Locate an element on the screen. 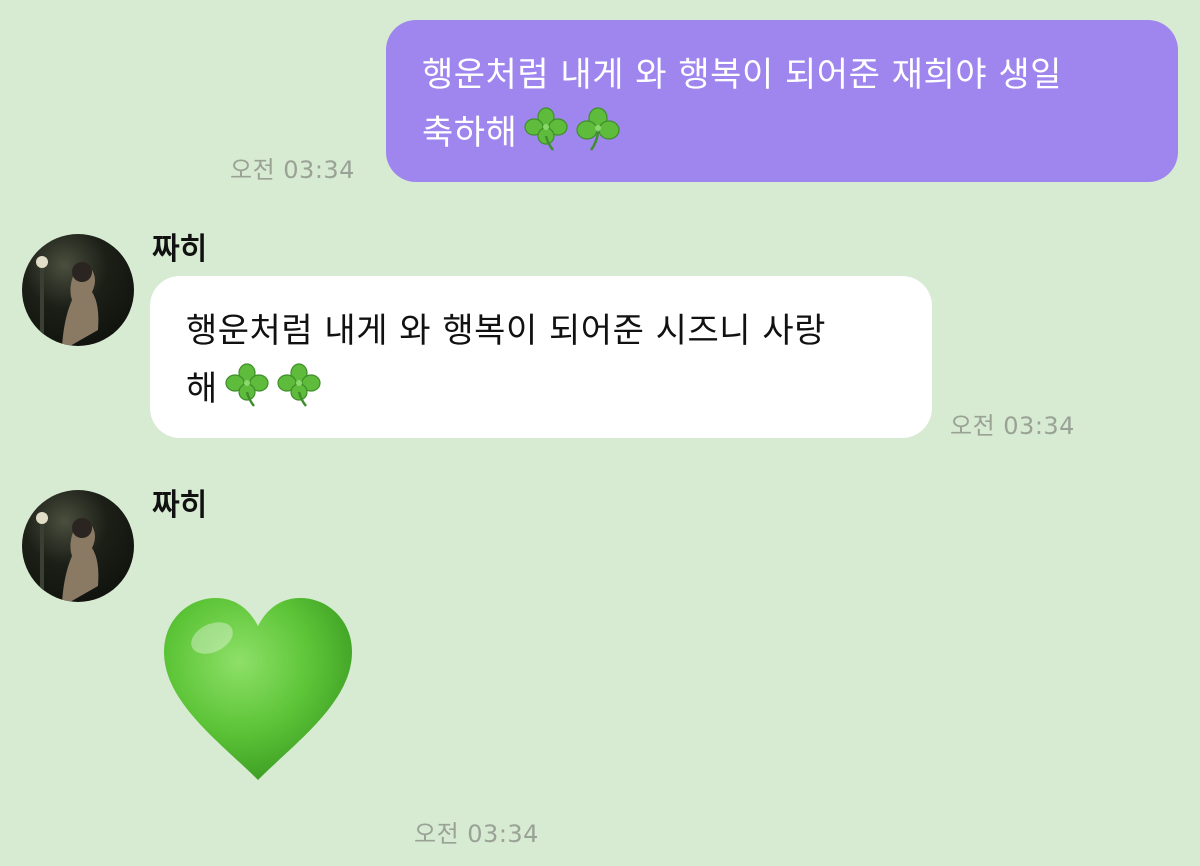 This screenshot has width=1200, height=866. message-text-line: 행운처럼 내게 와 행복이 되어준 재희야 생일 is located at coordinates (742, 75).